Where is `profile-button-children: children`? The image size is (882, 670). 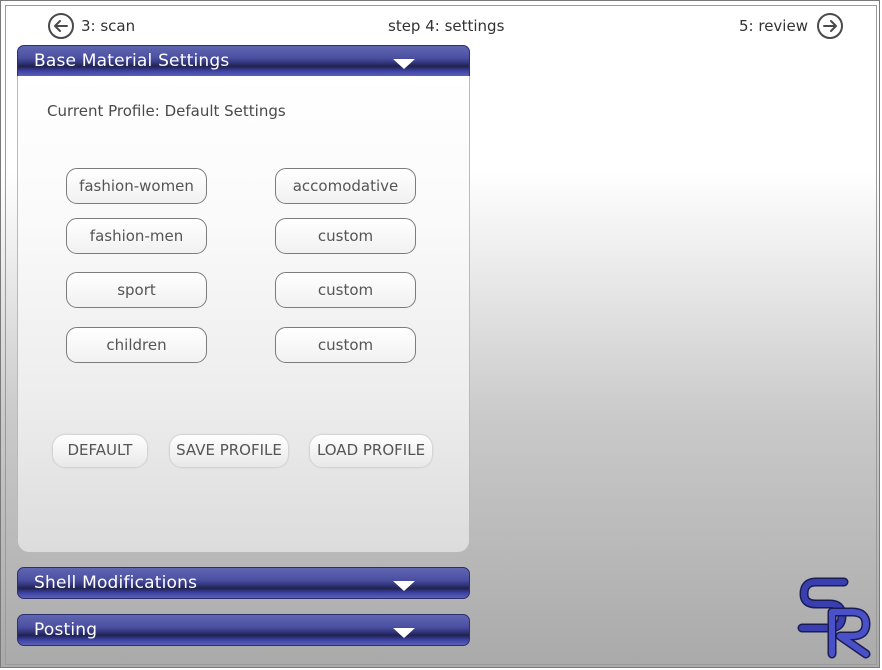
profile-button-children: children is located at coordinates (136, 345).